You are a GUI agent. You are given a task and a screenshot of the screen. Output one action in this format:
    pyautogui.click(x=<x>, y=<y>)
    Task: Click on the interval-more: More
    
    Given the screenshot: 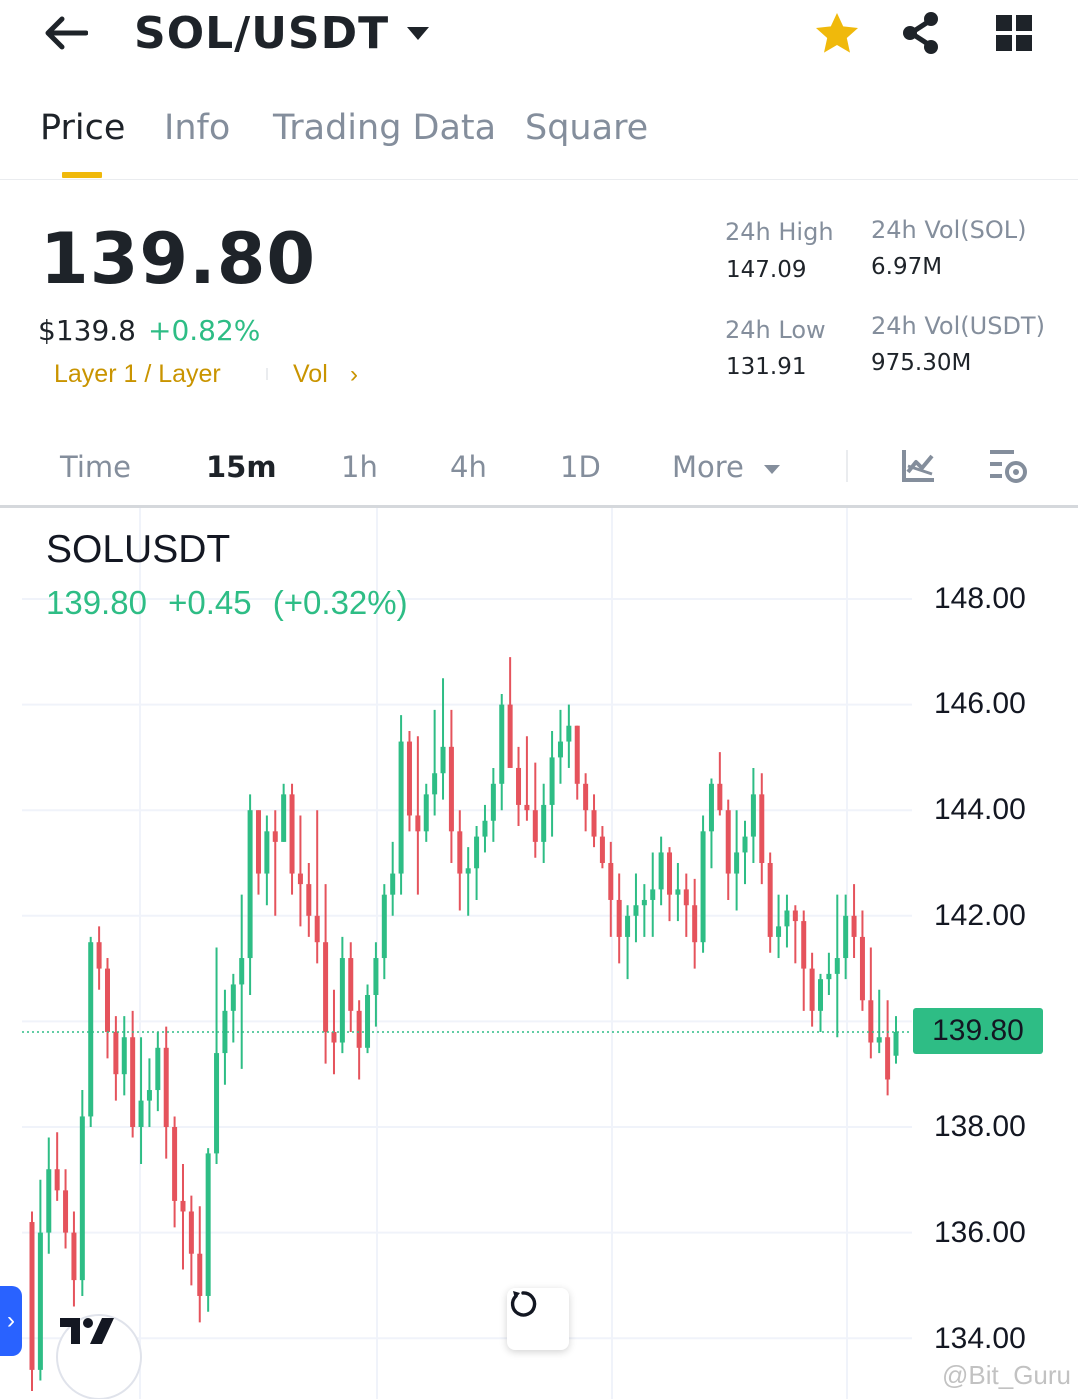 What is the action you would take?
    pyautogui.click(x=726, y=467)
    